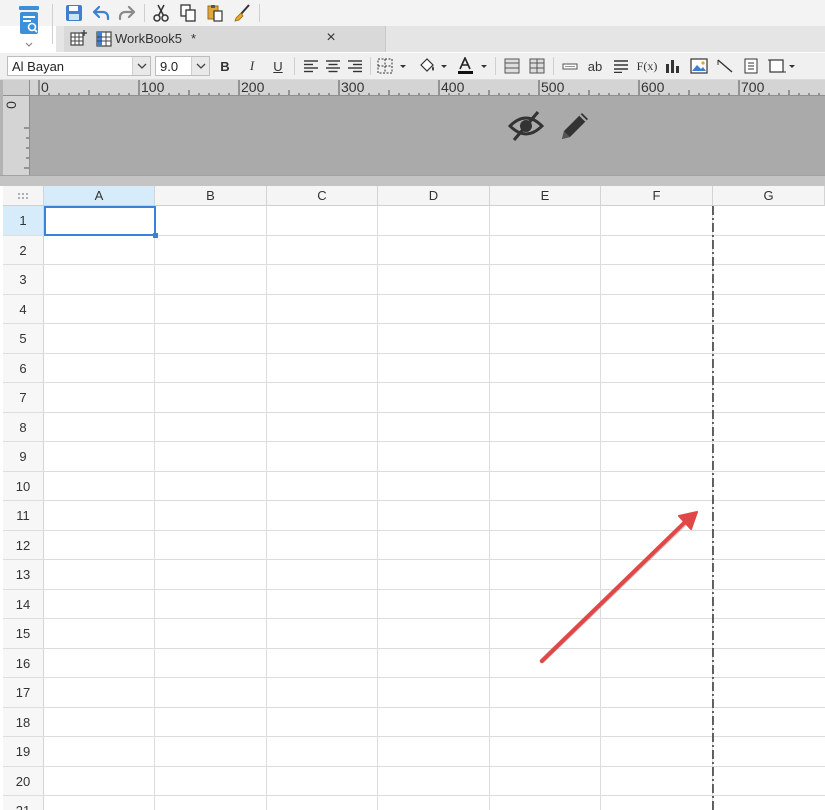 Image resolution: width=825 pixels, height=810 pixels. What do you see at coordinates (252, 66) in the screenshot?
I see `italic-button: I` at bounding box center [252, 66].